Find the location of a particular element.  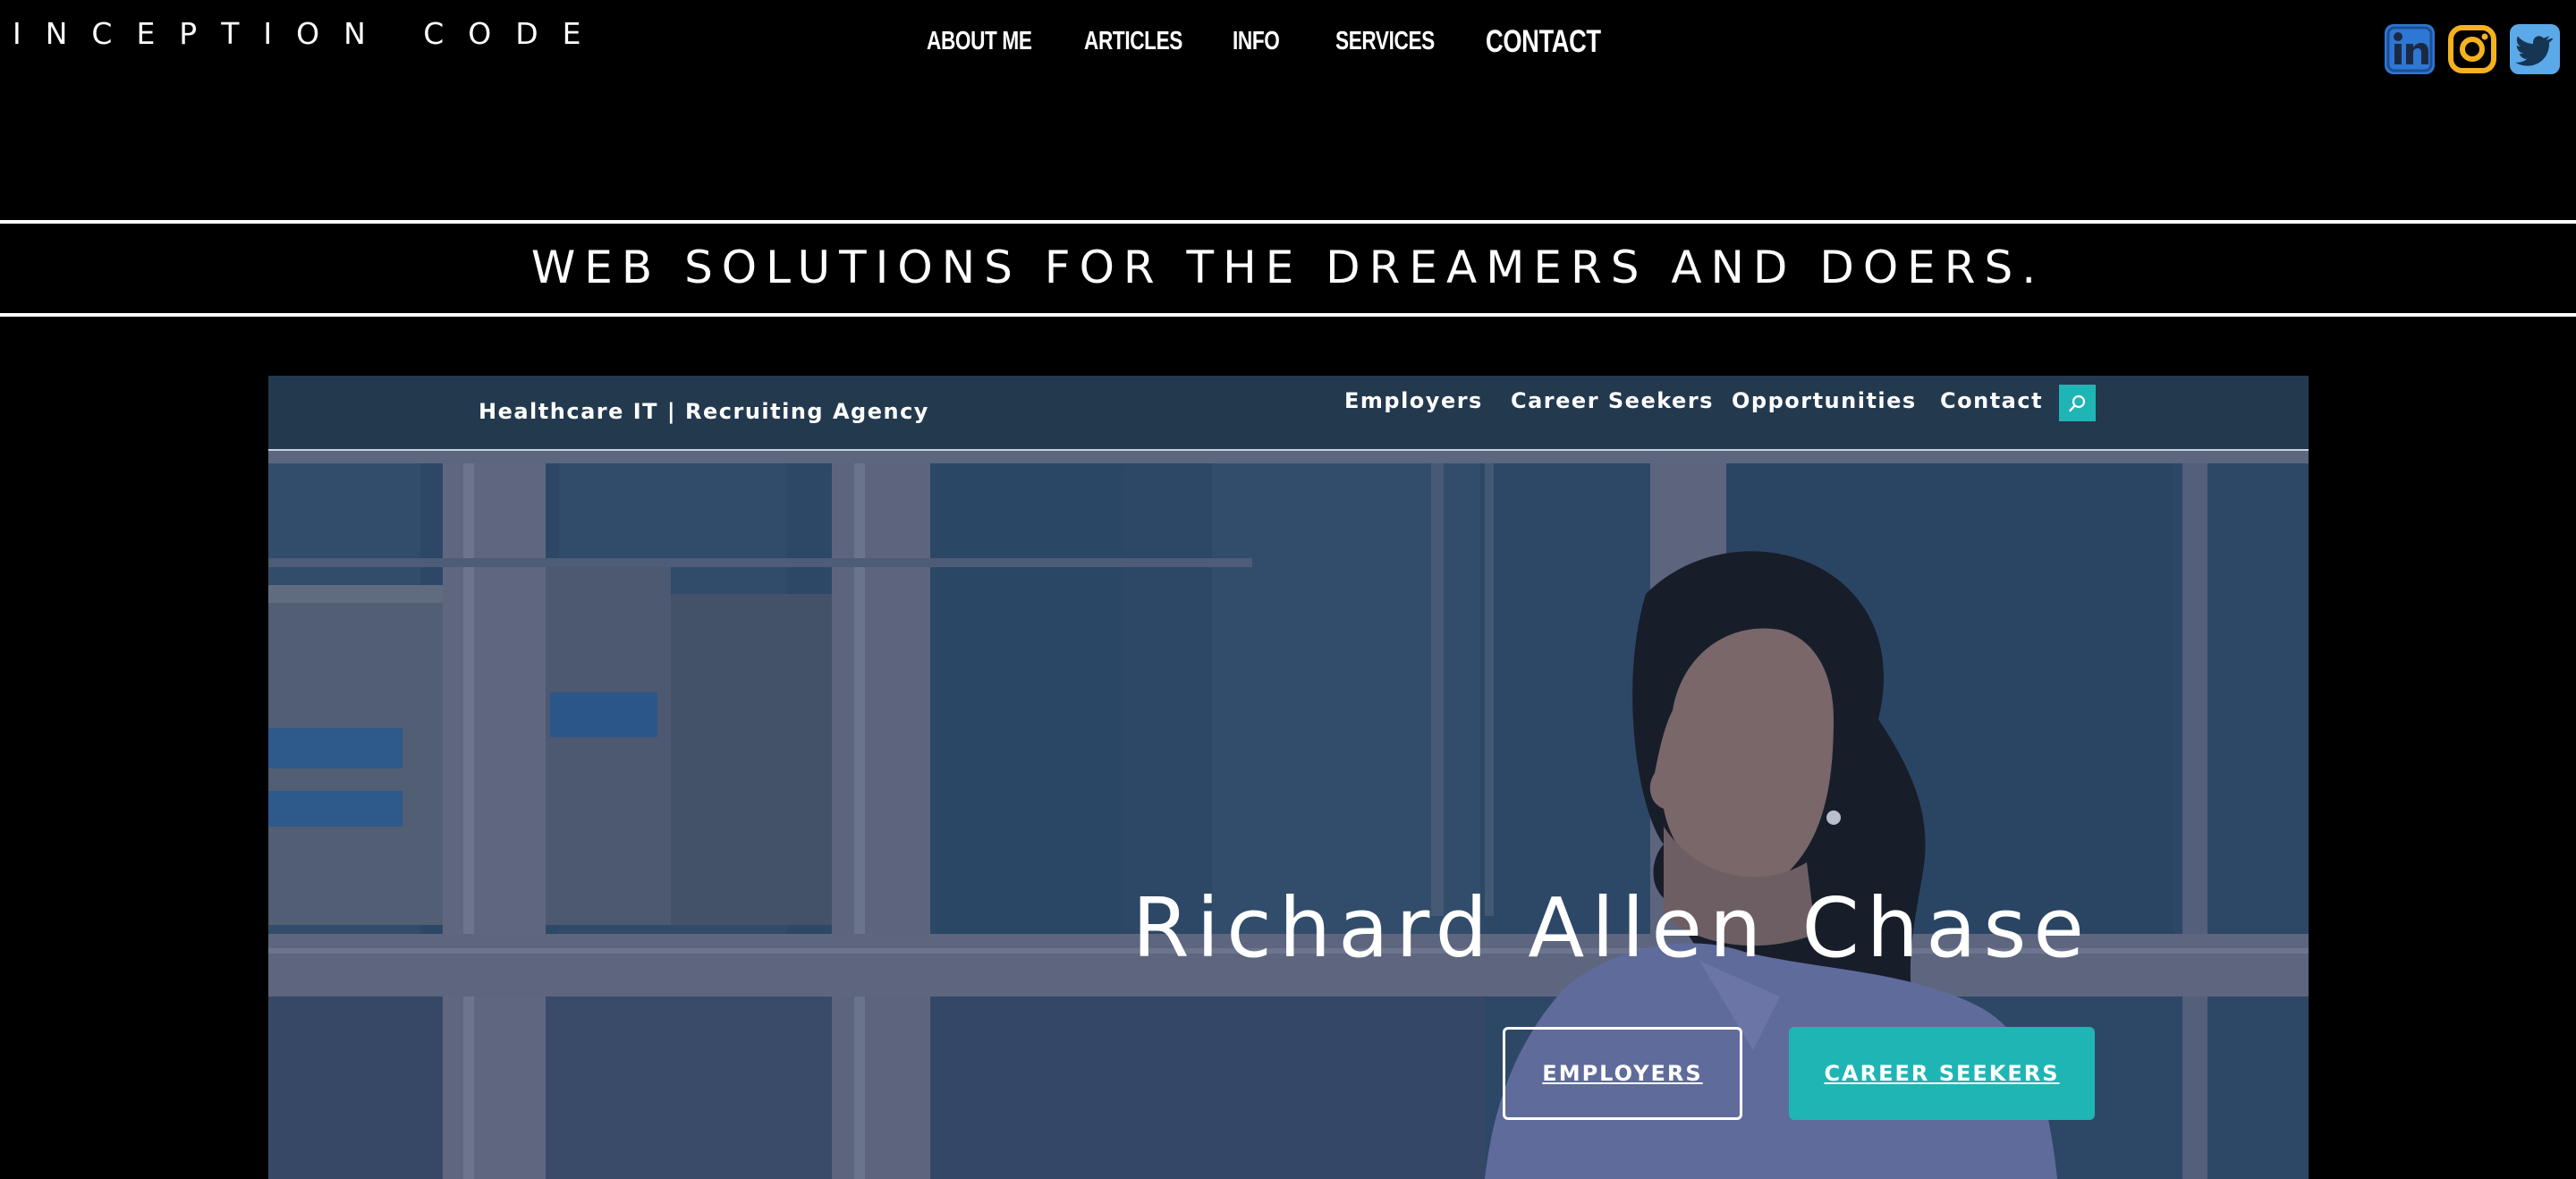

preview-nav-contact: Contact is located at coordinates (1991, 401).